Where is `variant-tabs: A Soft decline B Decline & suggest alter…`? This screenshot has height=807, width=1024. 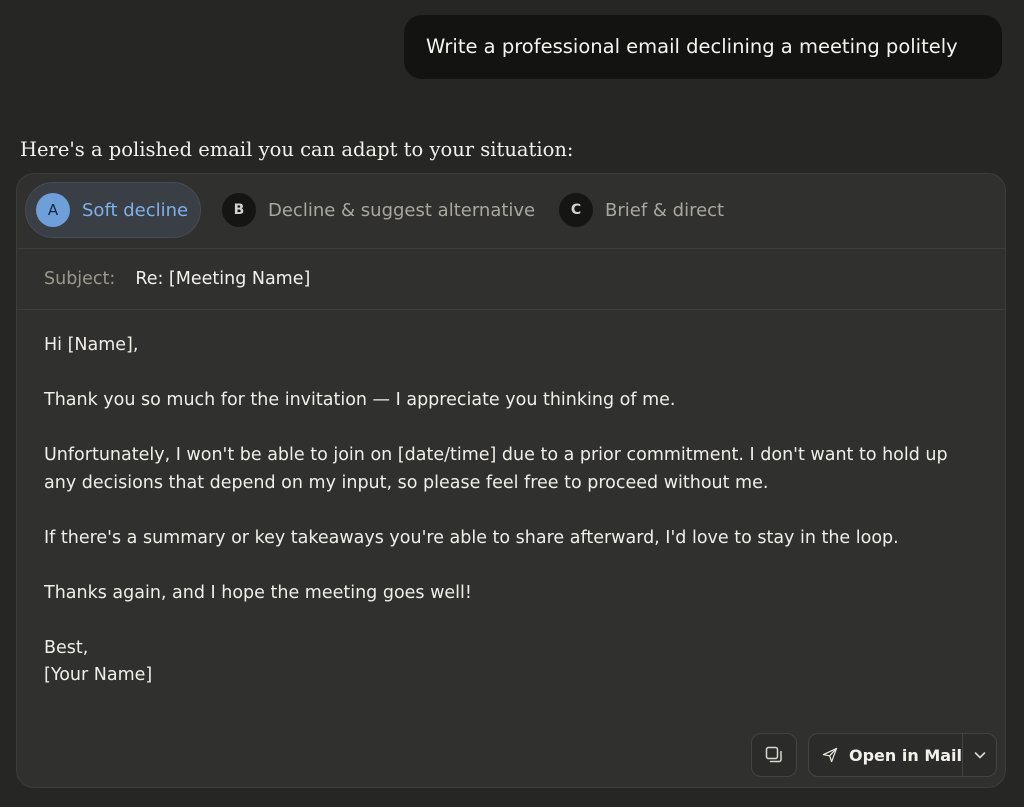 variant-tabs: A Soft decline B Decline & suggest alter… is located at coordinates (511, 211).